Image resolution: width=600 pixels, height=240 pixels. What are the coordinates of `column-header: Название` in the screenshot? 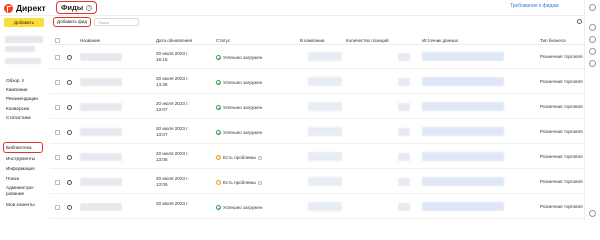 It's located at (90, 40).